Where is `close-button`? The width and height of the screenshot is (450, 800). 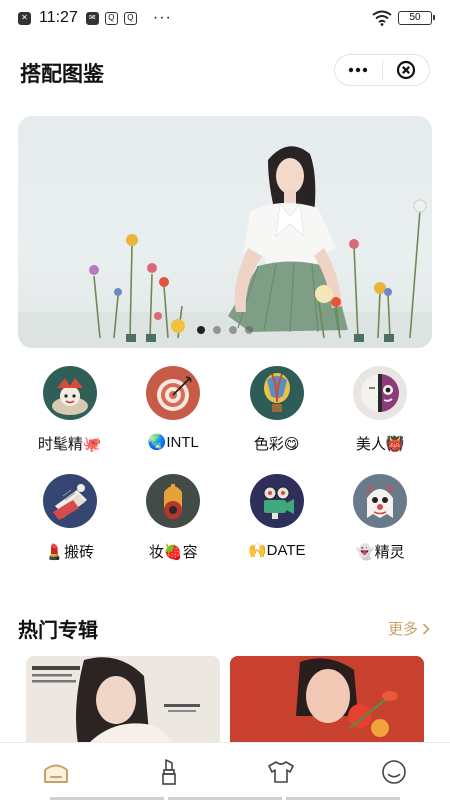 close-button is located at coordinates (406, 70).